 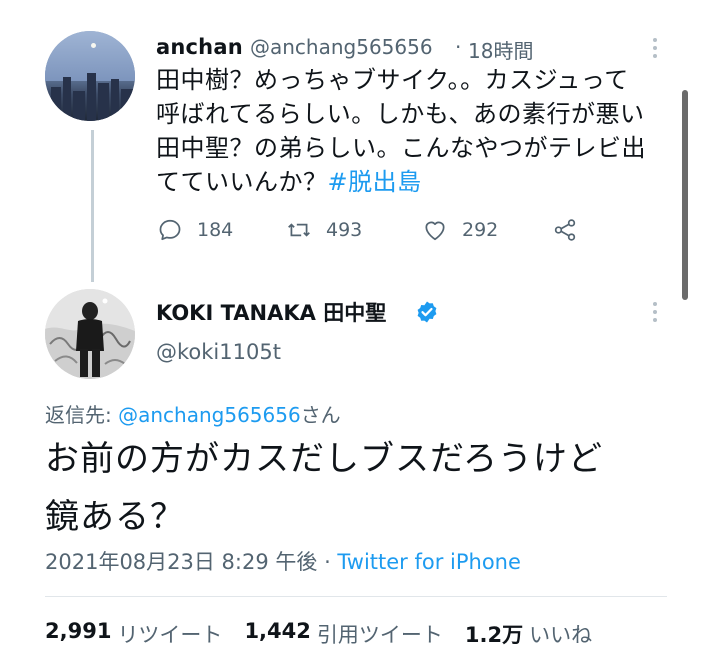 I want to click on replying-to: 返信先: @anchang565656さん, so click(x=193, y=413).